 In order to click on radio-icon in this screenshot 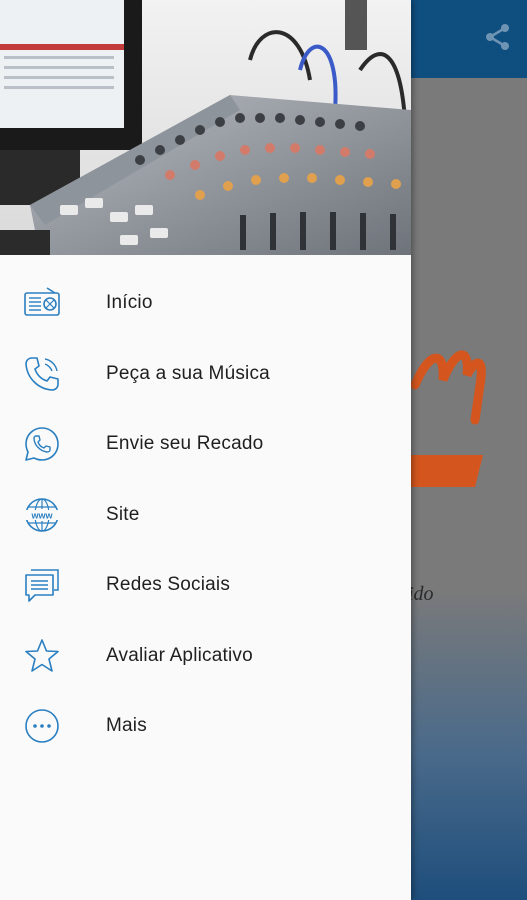, I will do `click(42, 303)`.